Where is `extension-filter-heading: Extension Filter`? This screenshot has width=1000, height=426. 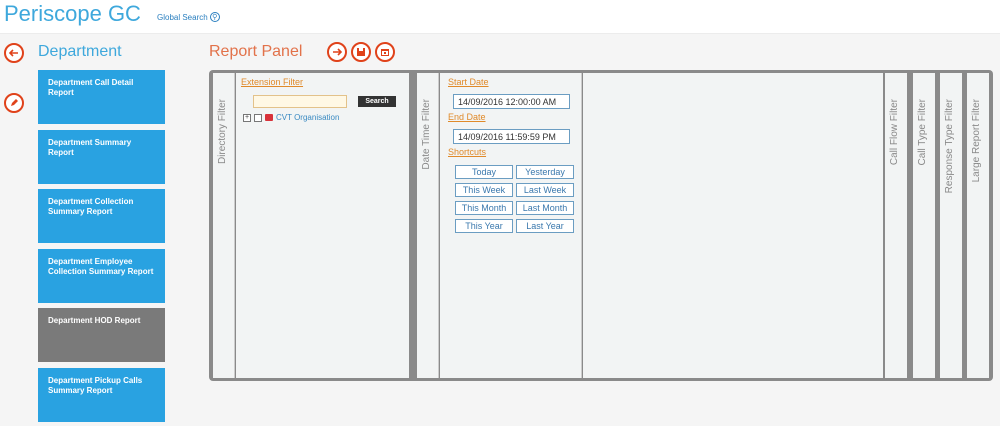 extension-filter-heading: Extension Filter is located at coordinates (272, 82).